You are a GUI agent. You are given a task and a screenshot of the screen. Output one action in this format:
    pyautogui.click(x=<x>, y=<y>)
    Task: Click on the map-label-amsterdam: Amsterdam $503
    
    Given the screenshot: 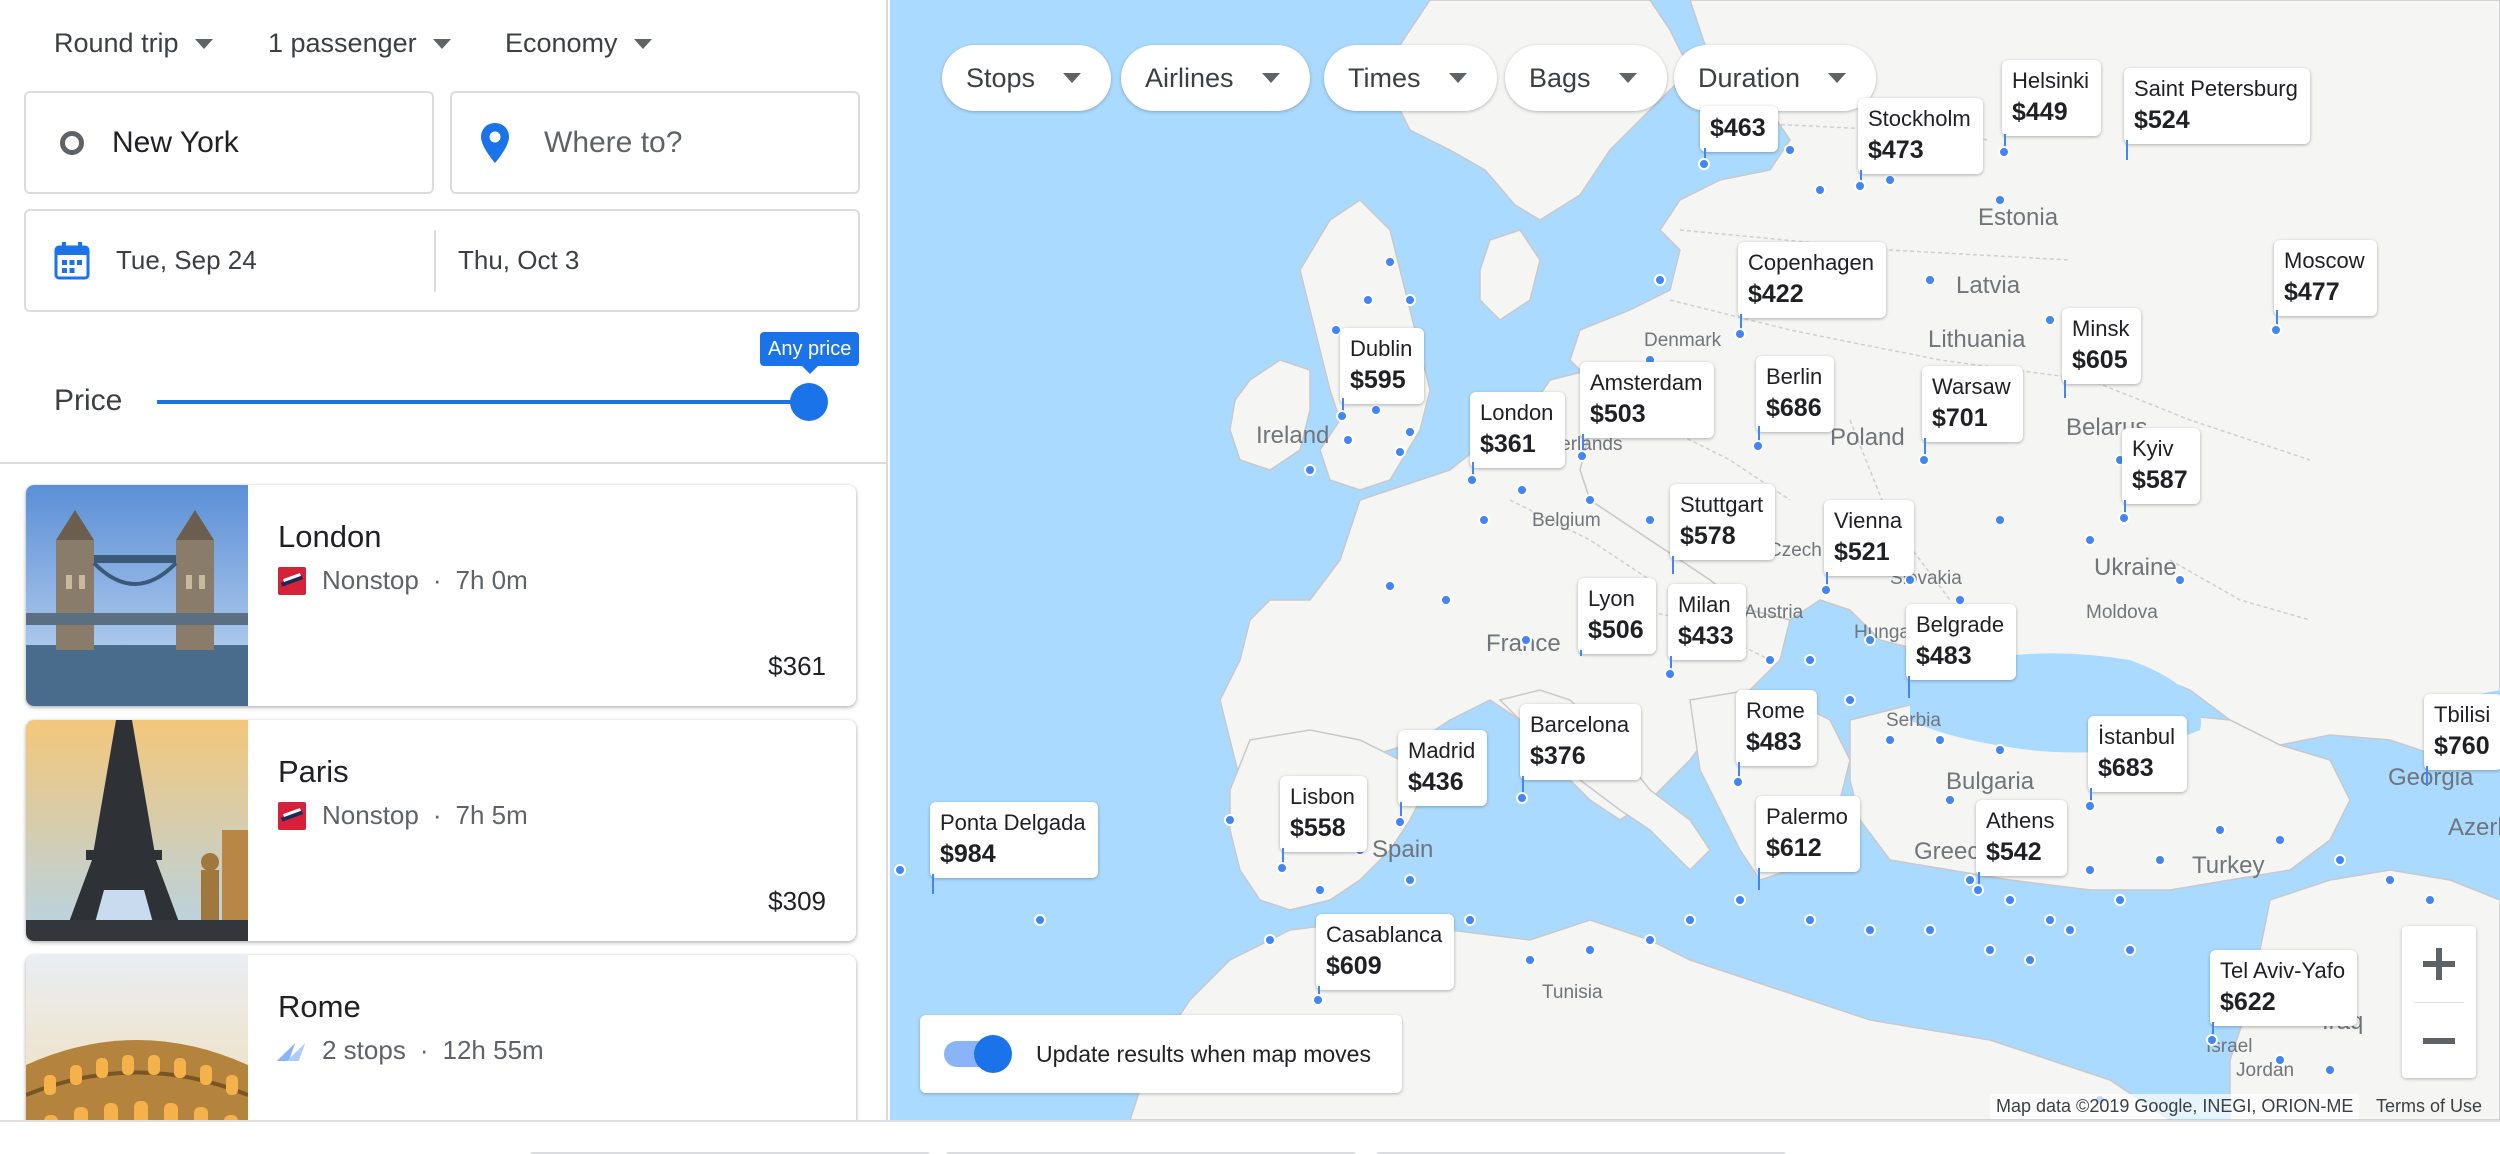 What is the action you would take?
    pyautogui.click(x=1647, y=400)
    